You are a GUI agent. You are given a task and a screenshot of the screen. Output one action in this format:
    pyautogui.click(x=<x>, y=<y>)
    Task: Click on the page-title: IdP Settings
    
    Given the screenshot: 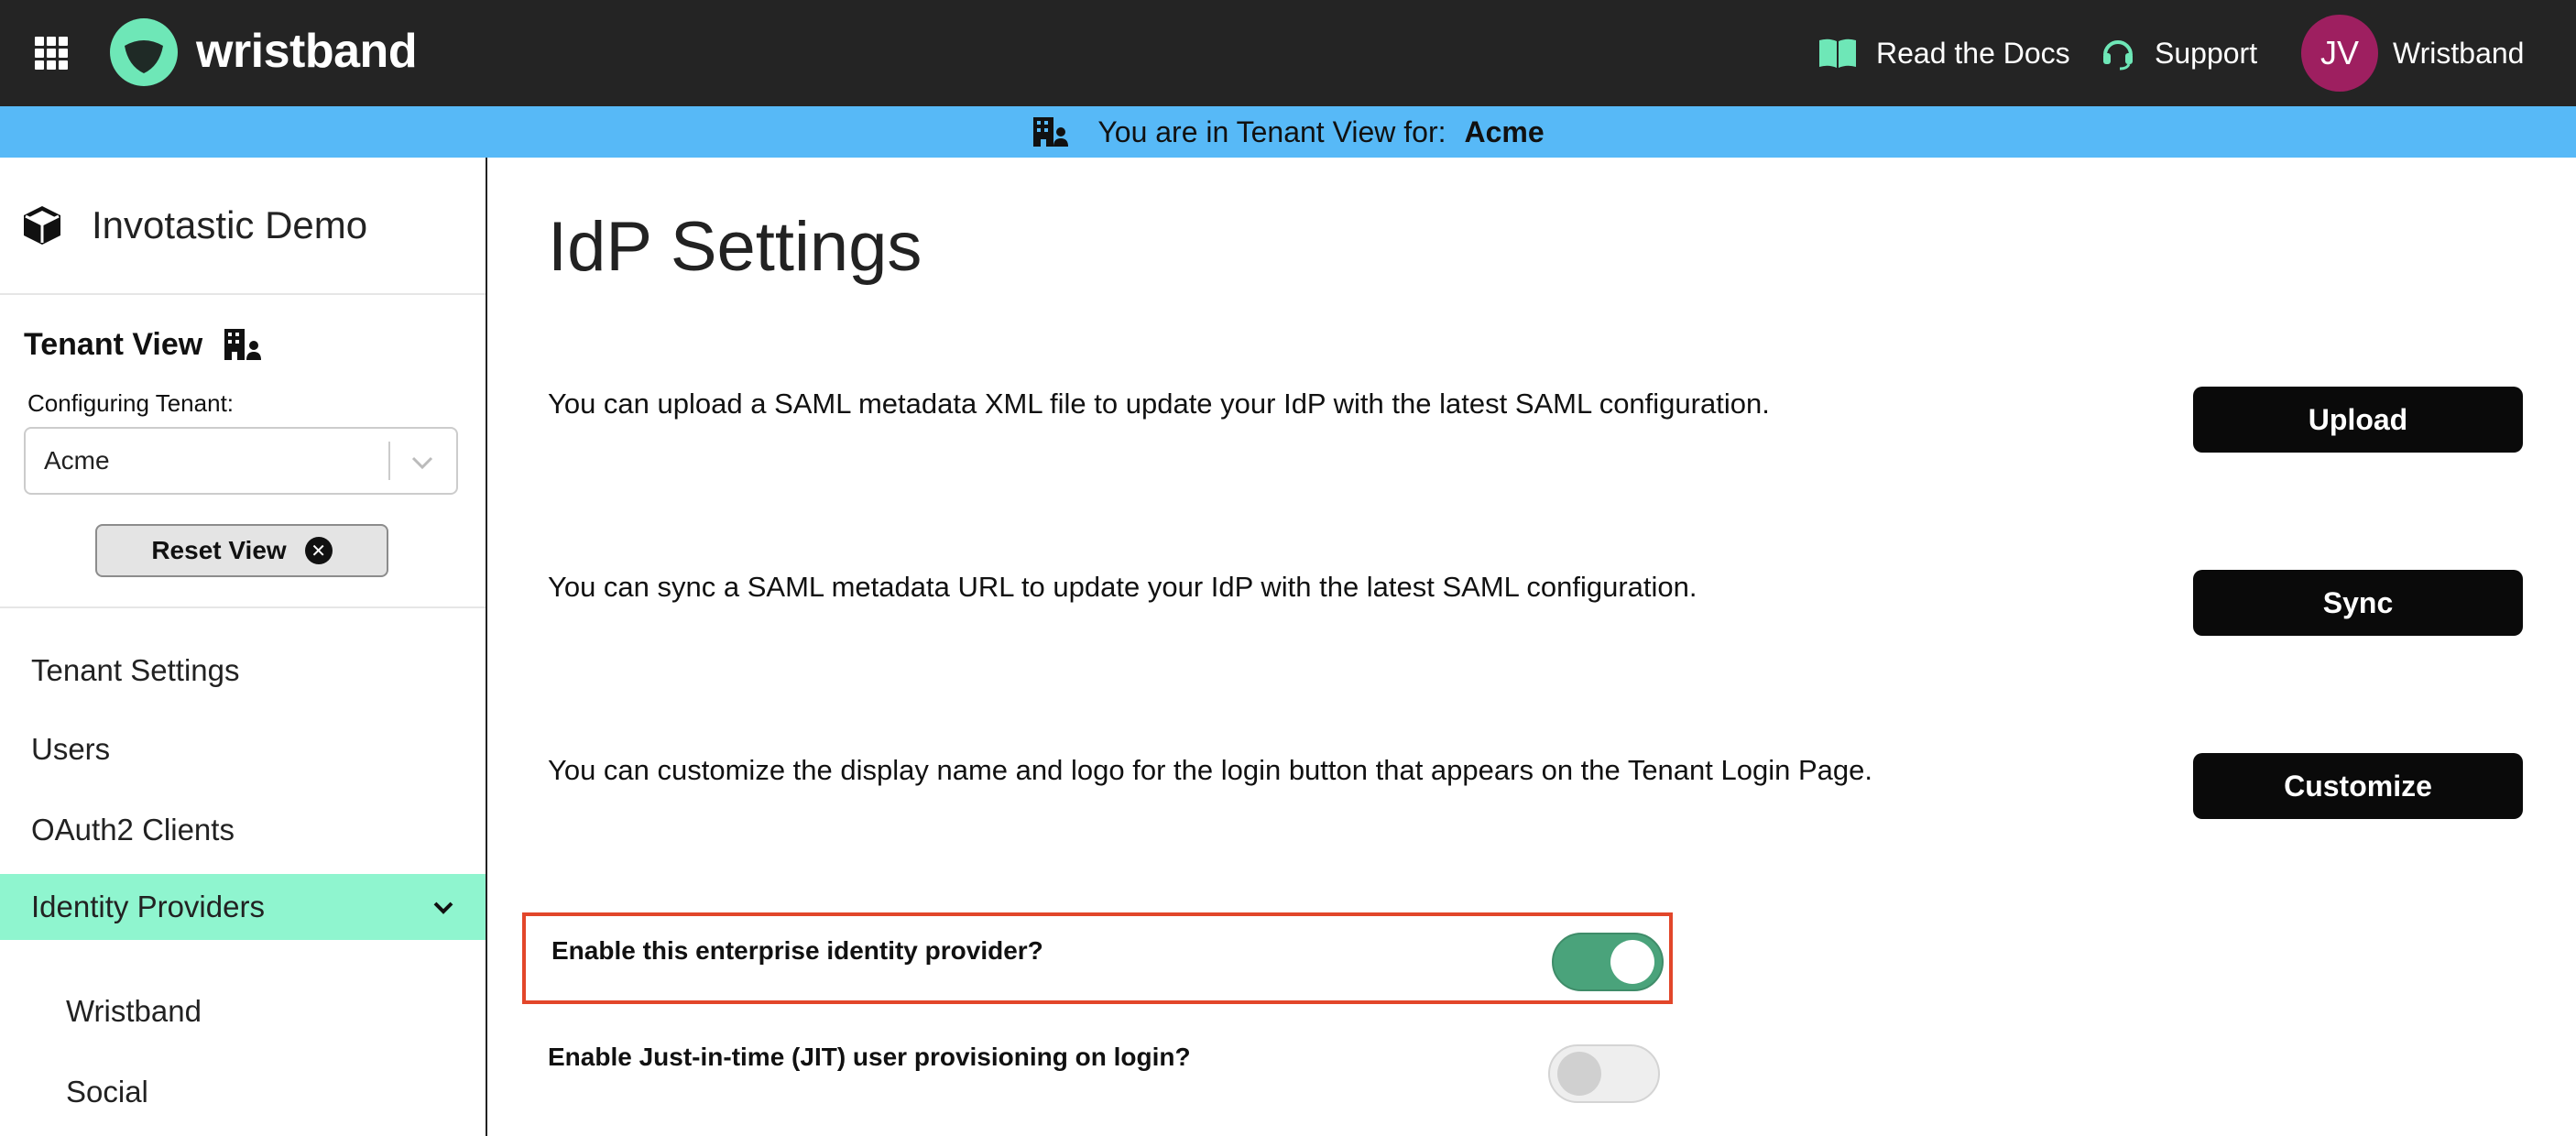 What is the action you would take?
    pyautogui.click(x=735, y=247)
    